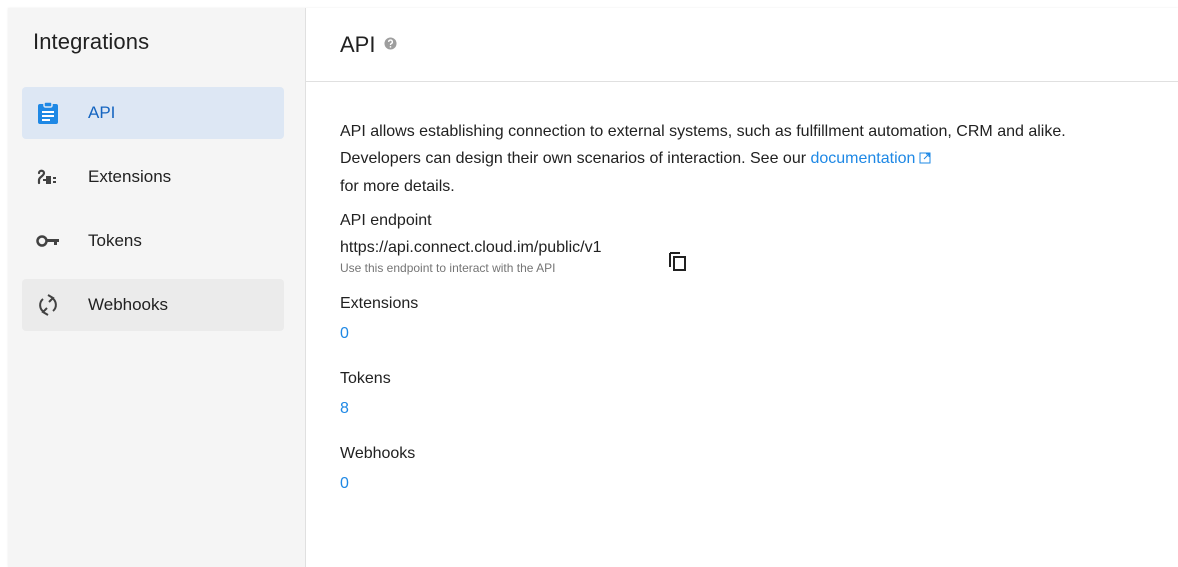  Describe the element at coordinates (925, 159) in the screenshot. I see `external-link-icon` at that location.